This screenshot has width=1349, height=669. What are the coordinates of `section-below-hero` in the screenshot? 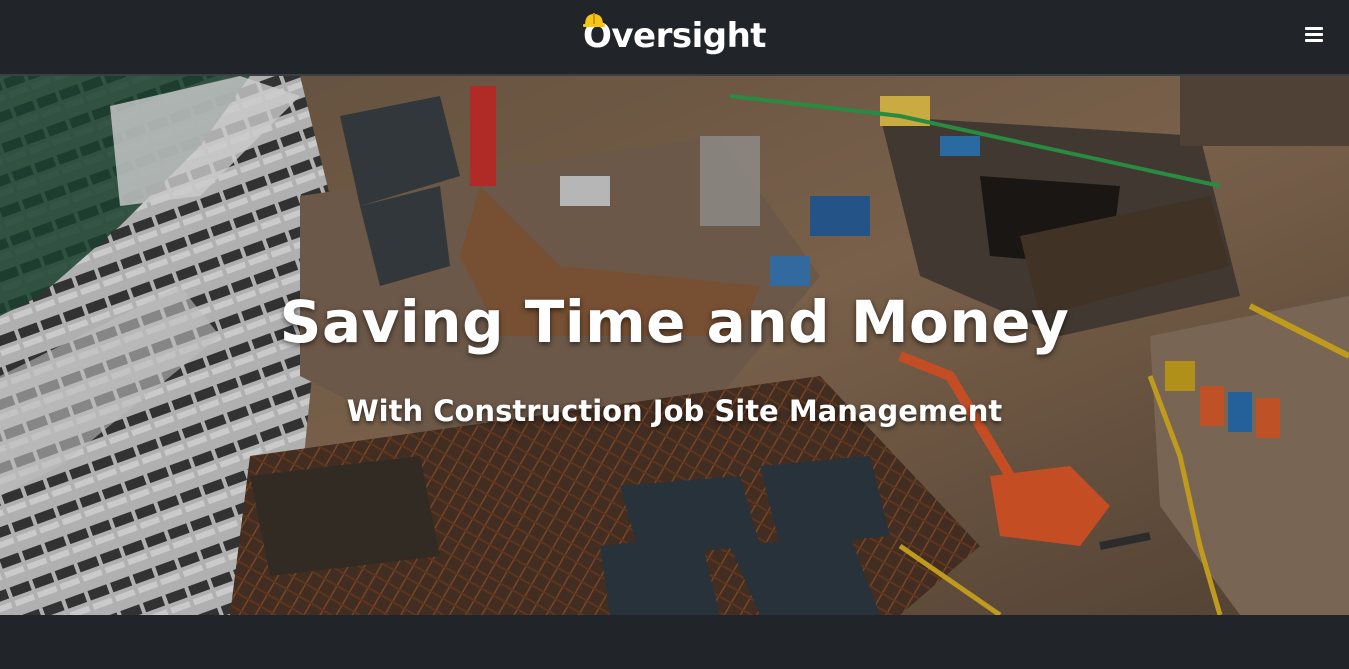 It's located at (674, 642).